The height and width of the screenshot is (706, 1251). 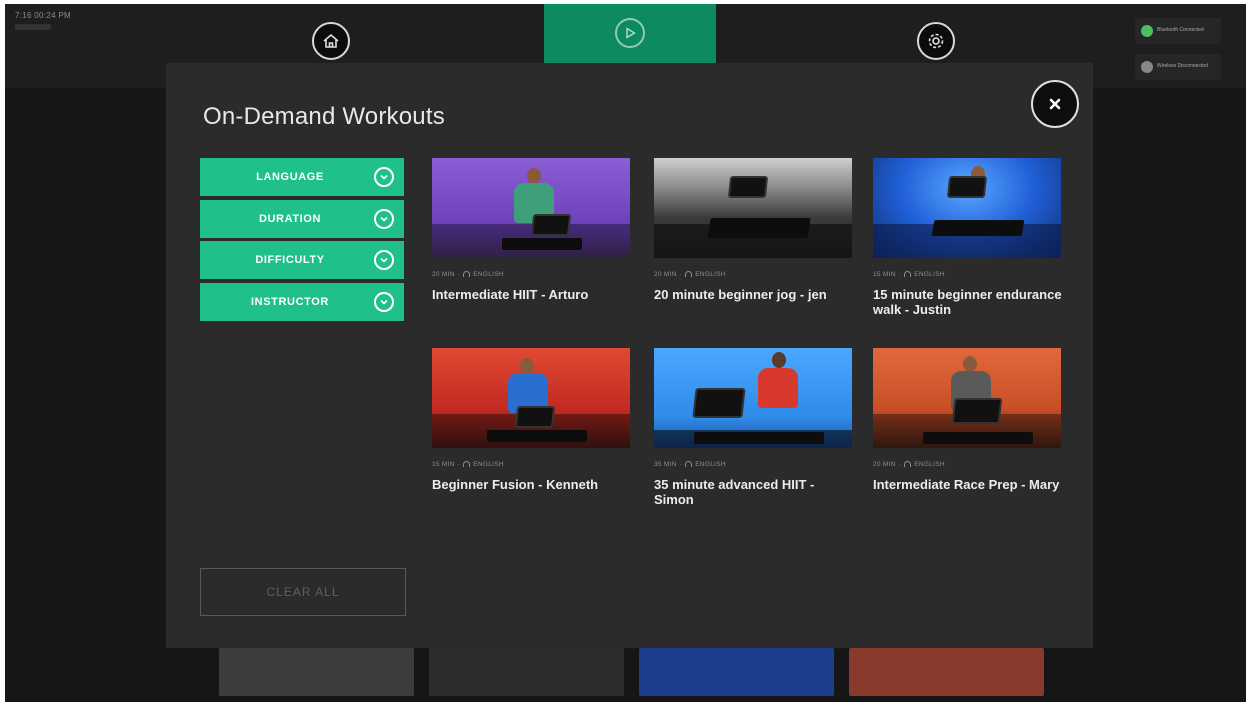 I want to click on wireless-status-text: Wireless Disconnected, so click(x=1182, y=66).